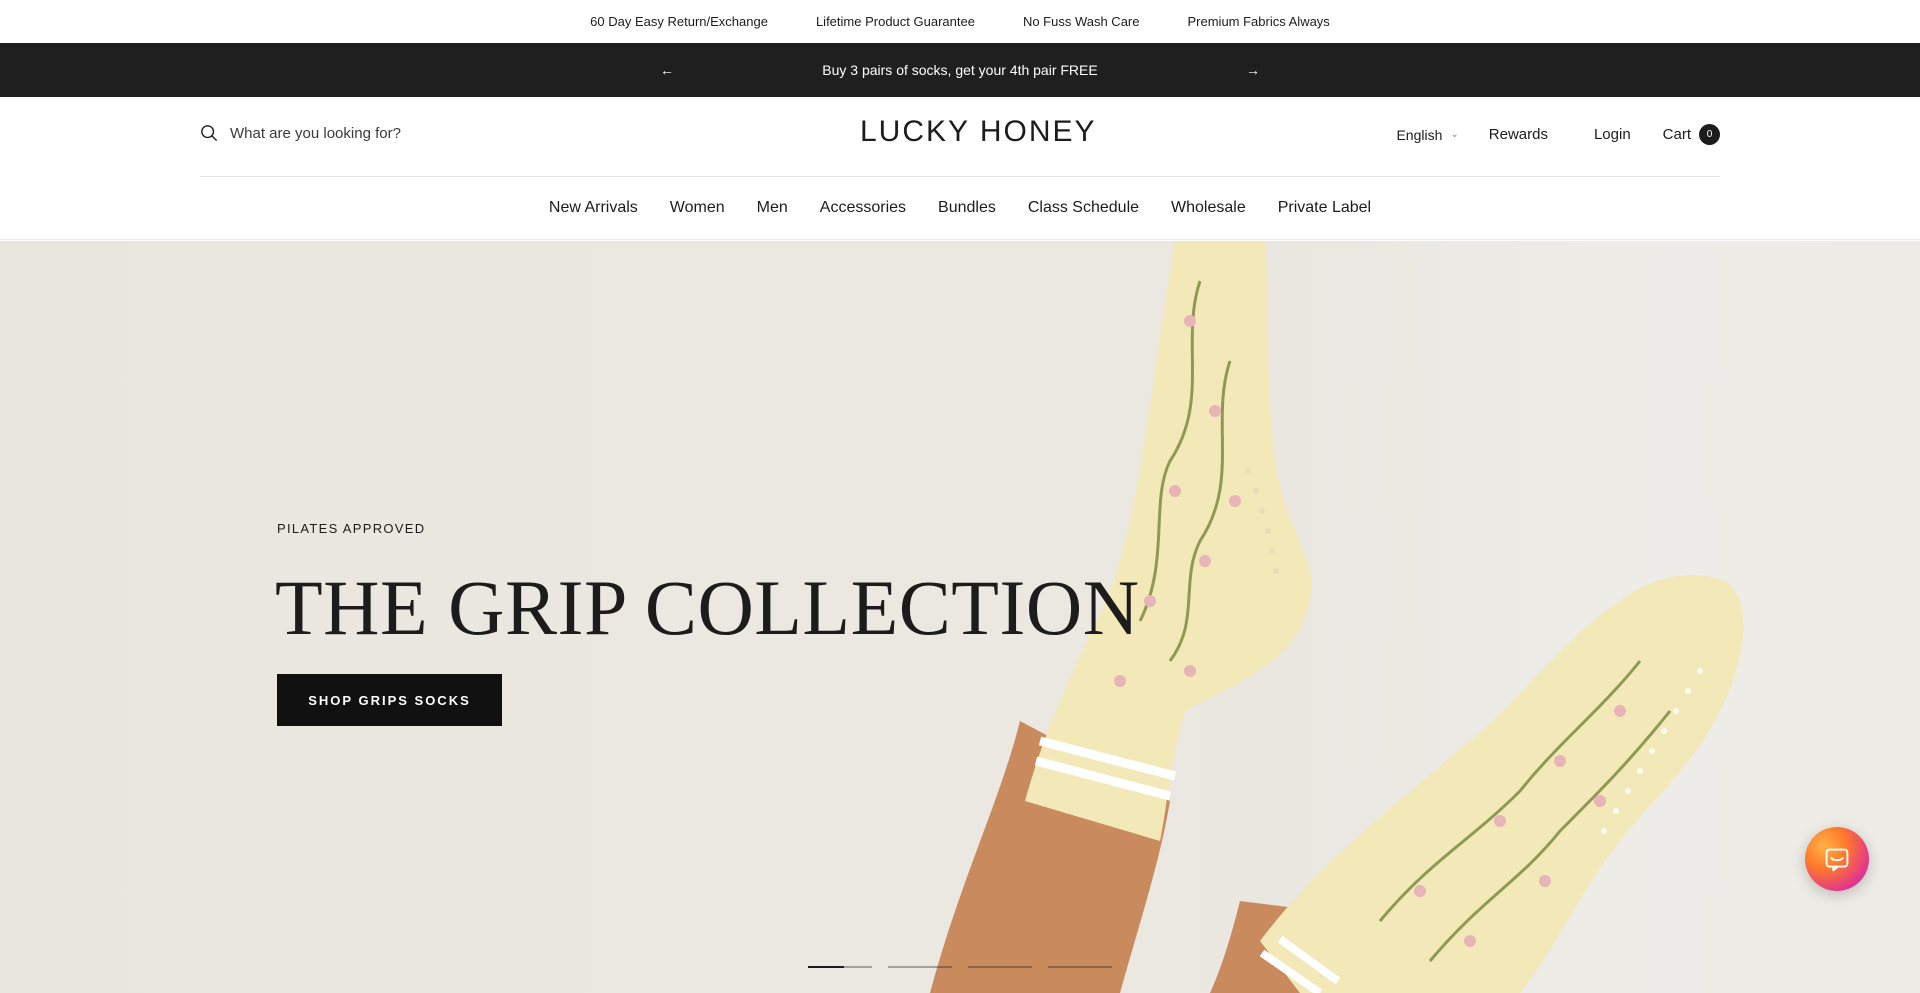 The width and height of the screenshot is (1920, 993). Describe the element at coordinates (389, 700) in the screenshot. I see `shop-grips-socks-button: SHOP GRIPS SOCKS` at that location.